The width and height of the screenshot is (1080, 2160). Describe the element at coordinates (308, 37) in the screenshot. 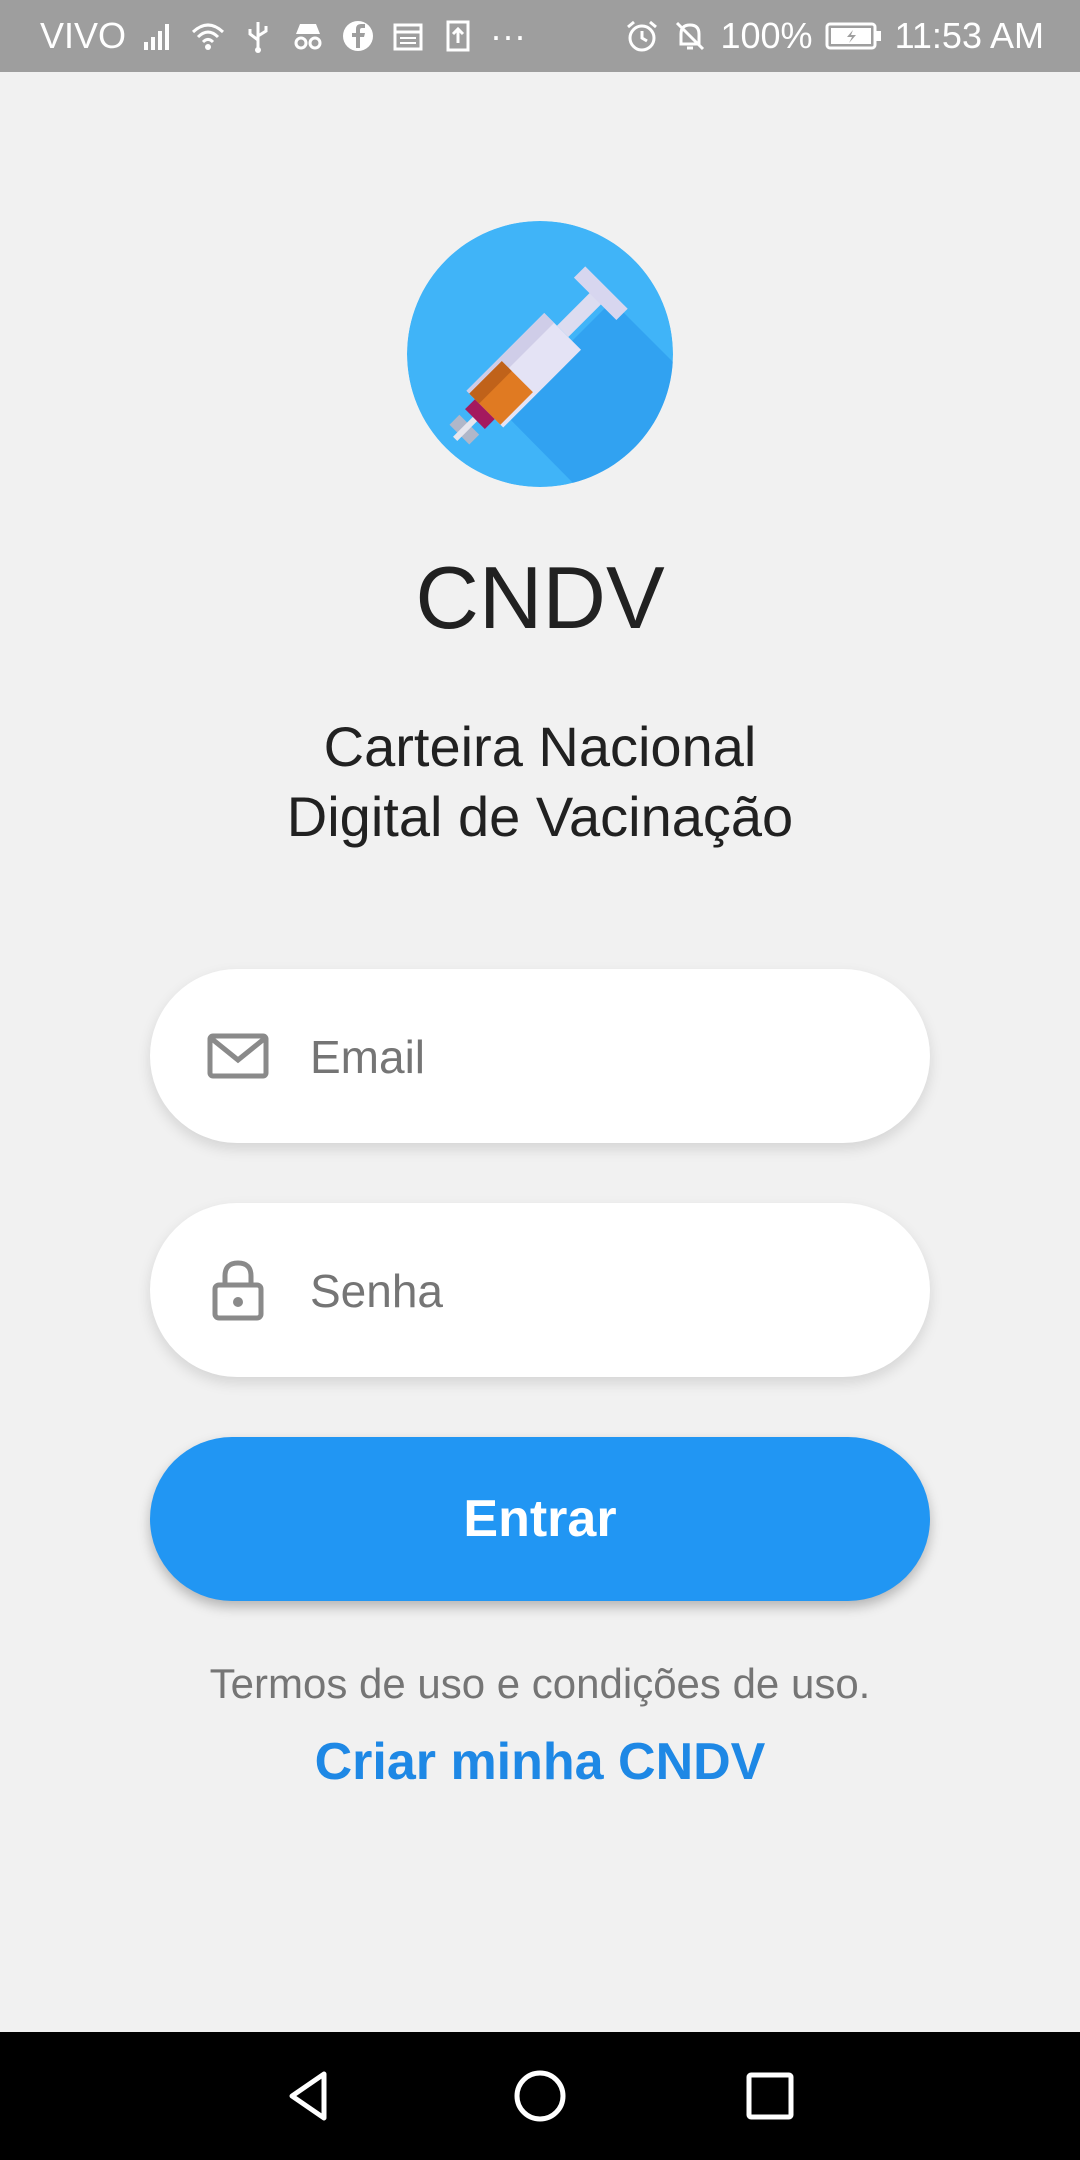

I see `incognito-icon` at that location.